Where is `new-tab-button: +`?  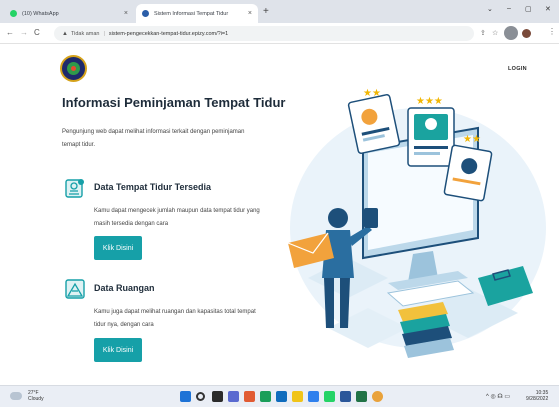 new-tab-button: + is located at coordinates (266, 11).